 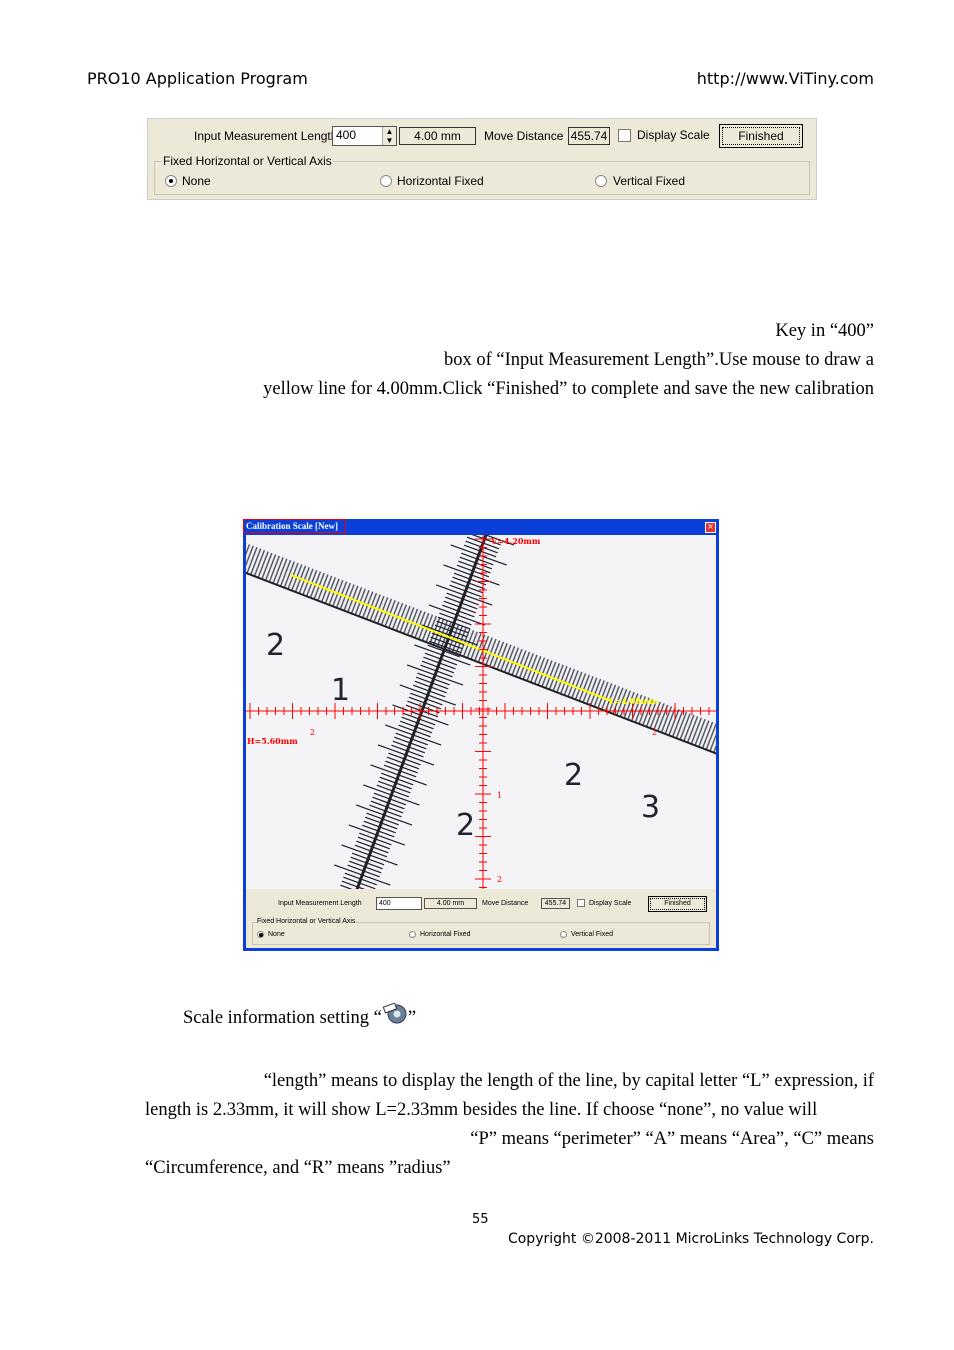 I want to click on v-measure-label: V=4.20mm, so click(x=515, y=541).